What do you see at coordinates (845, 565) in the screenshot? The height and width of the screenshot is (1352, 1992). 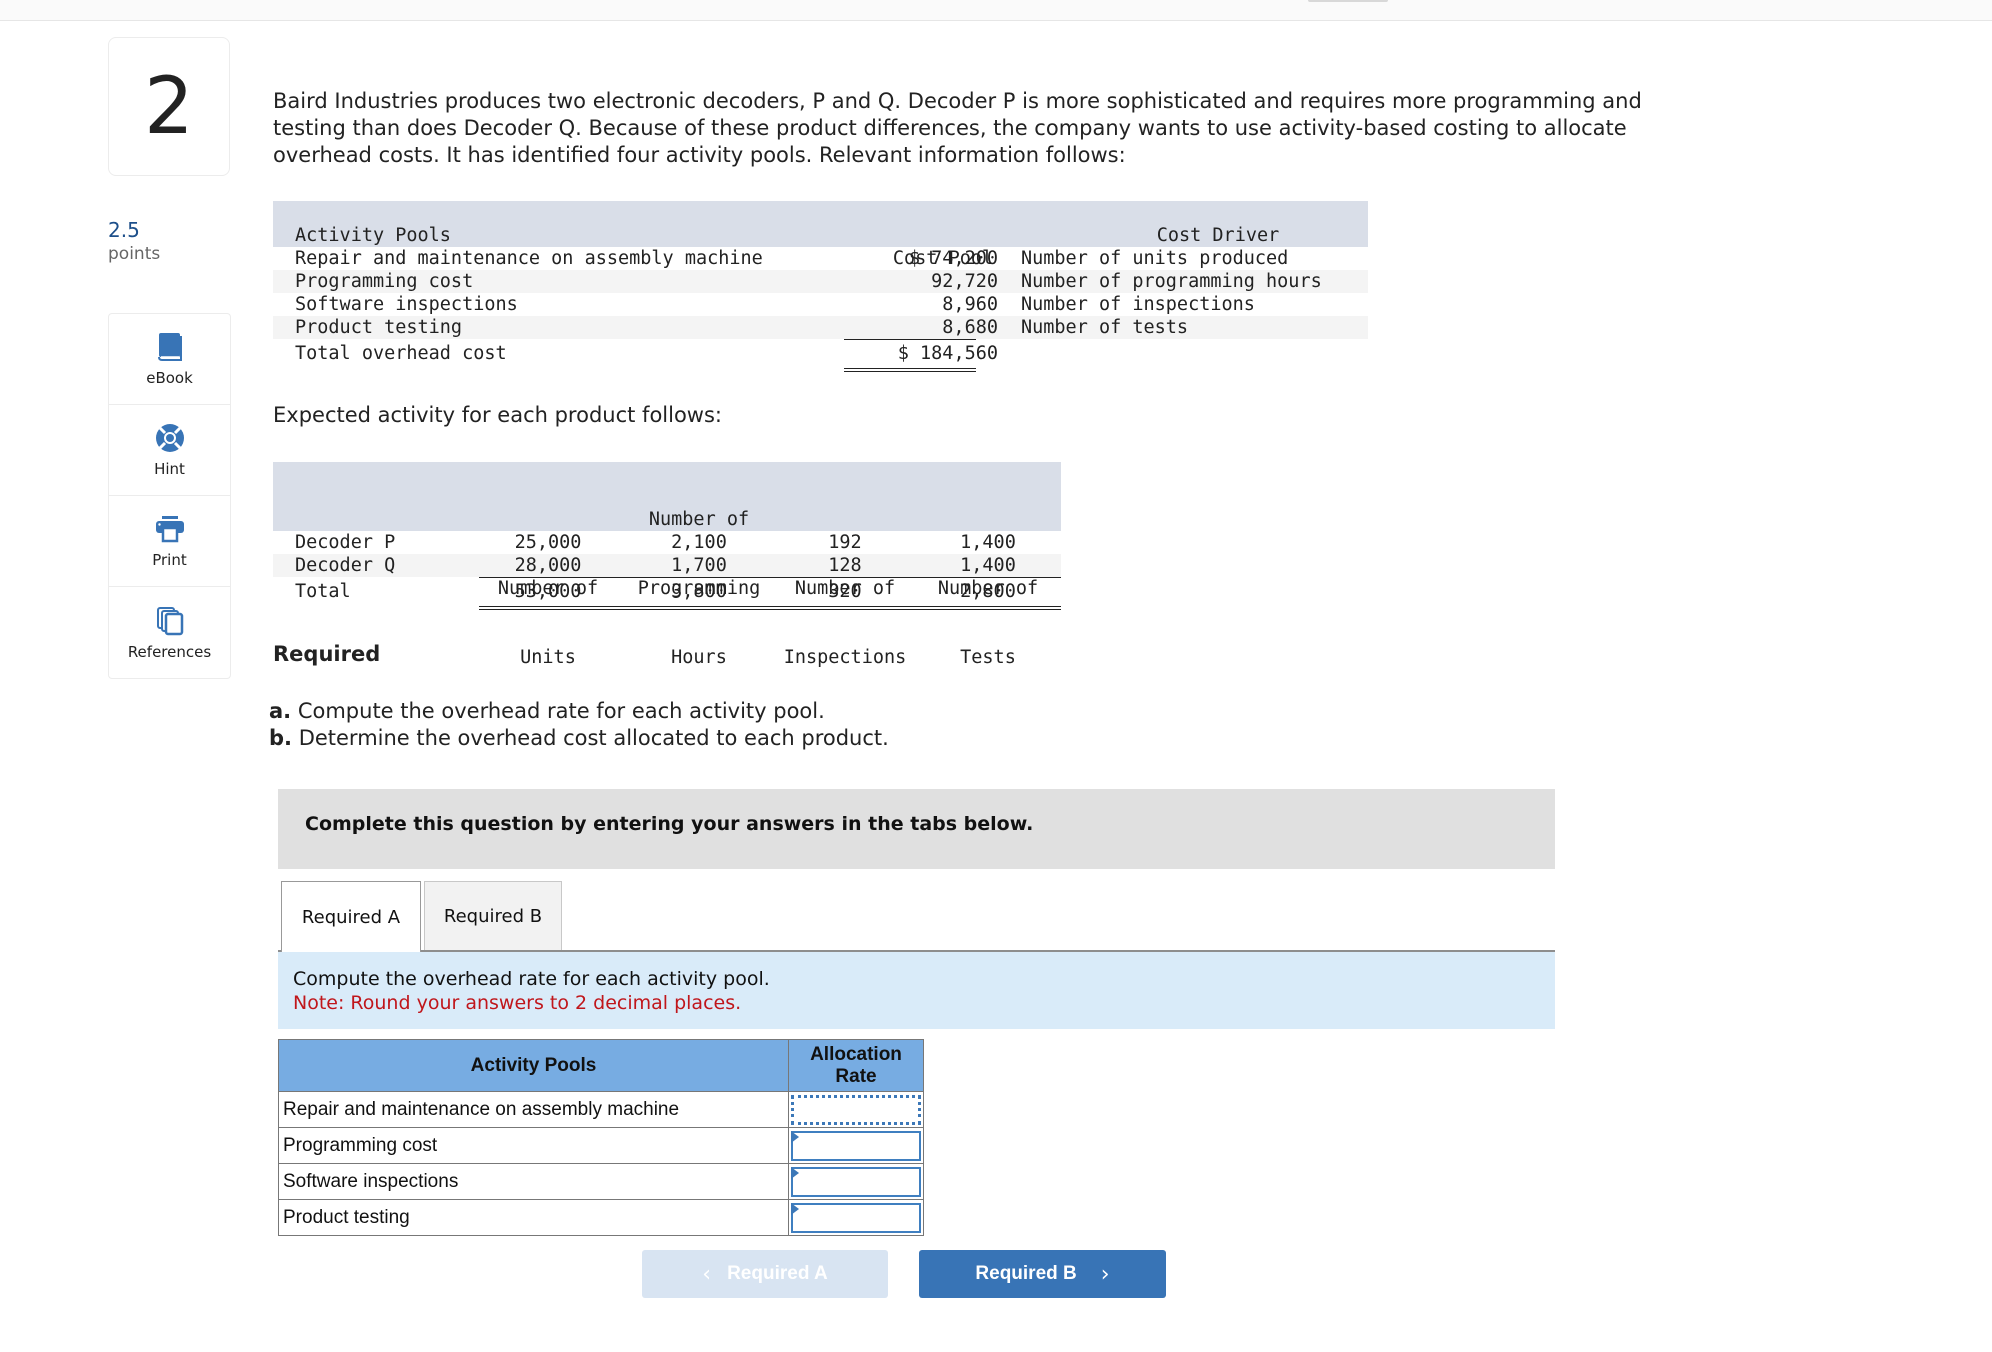 I see `cell-inspections: 128` at bounding box center [845, 565].